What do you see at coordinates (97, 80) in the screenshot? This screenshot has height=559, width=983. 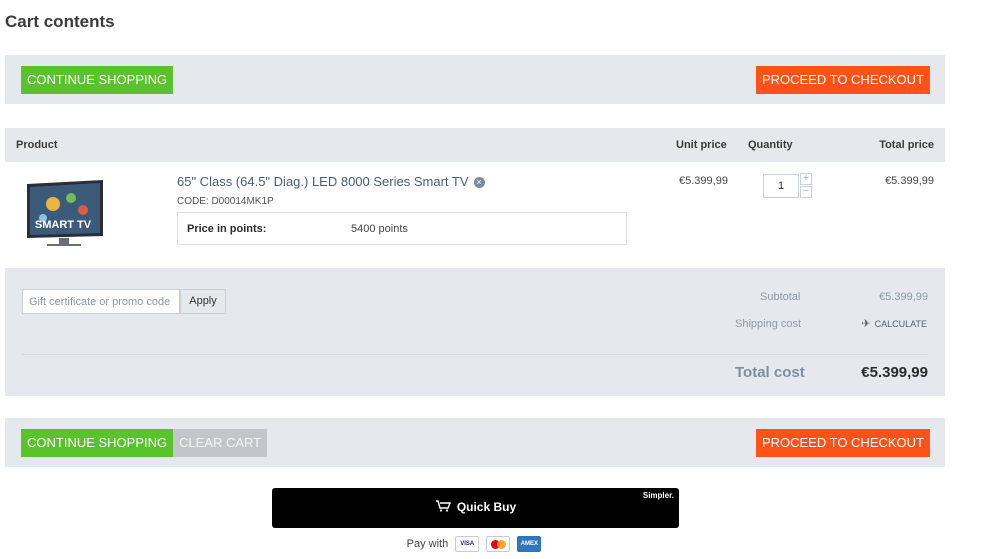 I see `continue-shopping-button: CONTINUE SHOPPING` at bounding box center [97, 80].